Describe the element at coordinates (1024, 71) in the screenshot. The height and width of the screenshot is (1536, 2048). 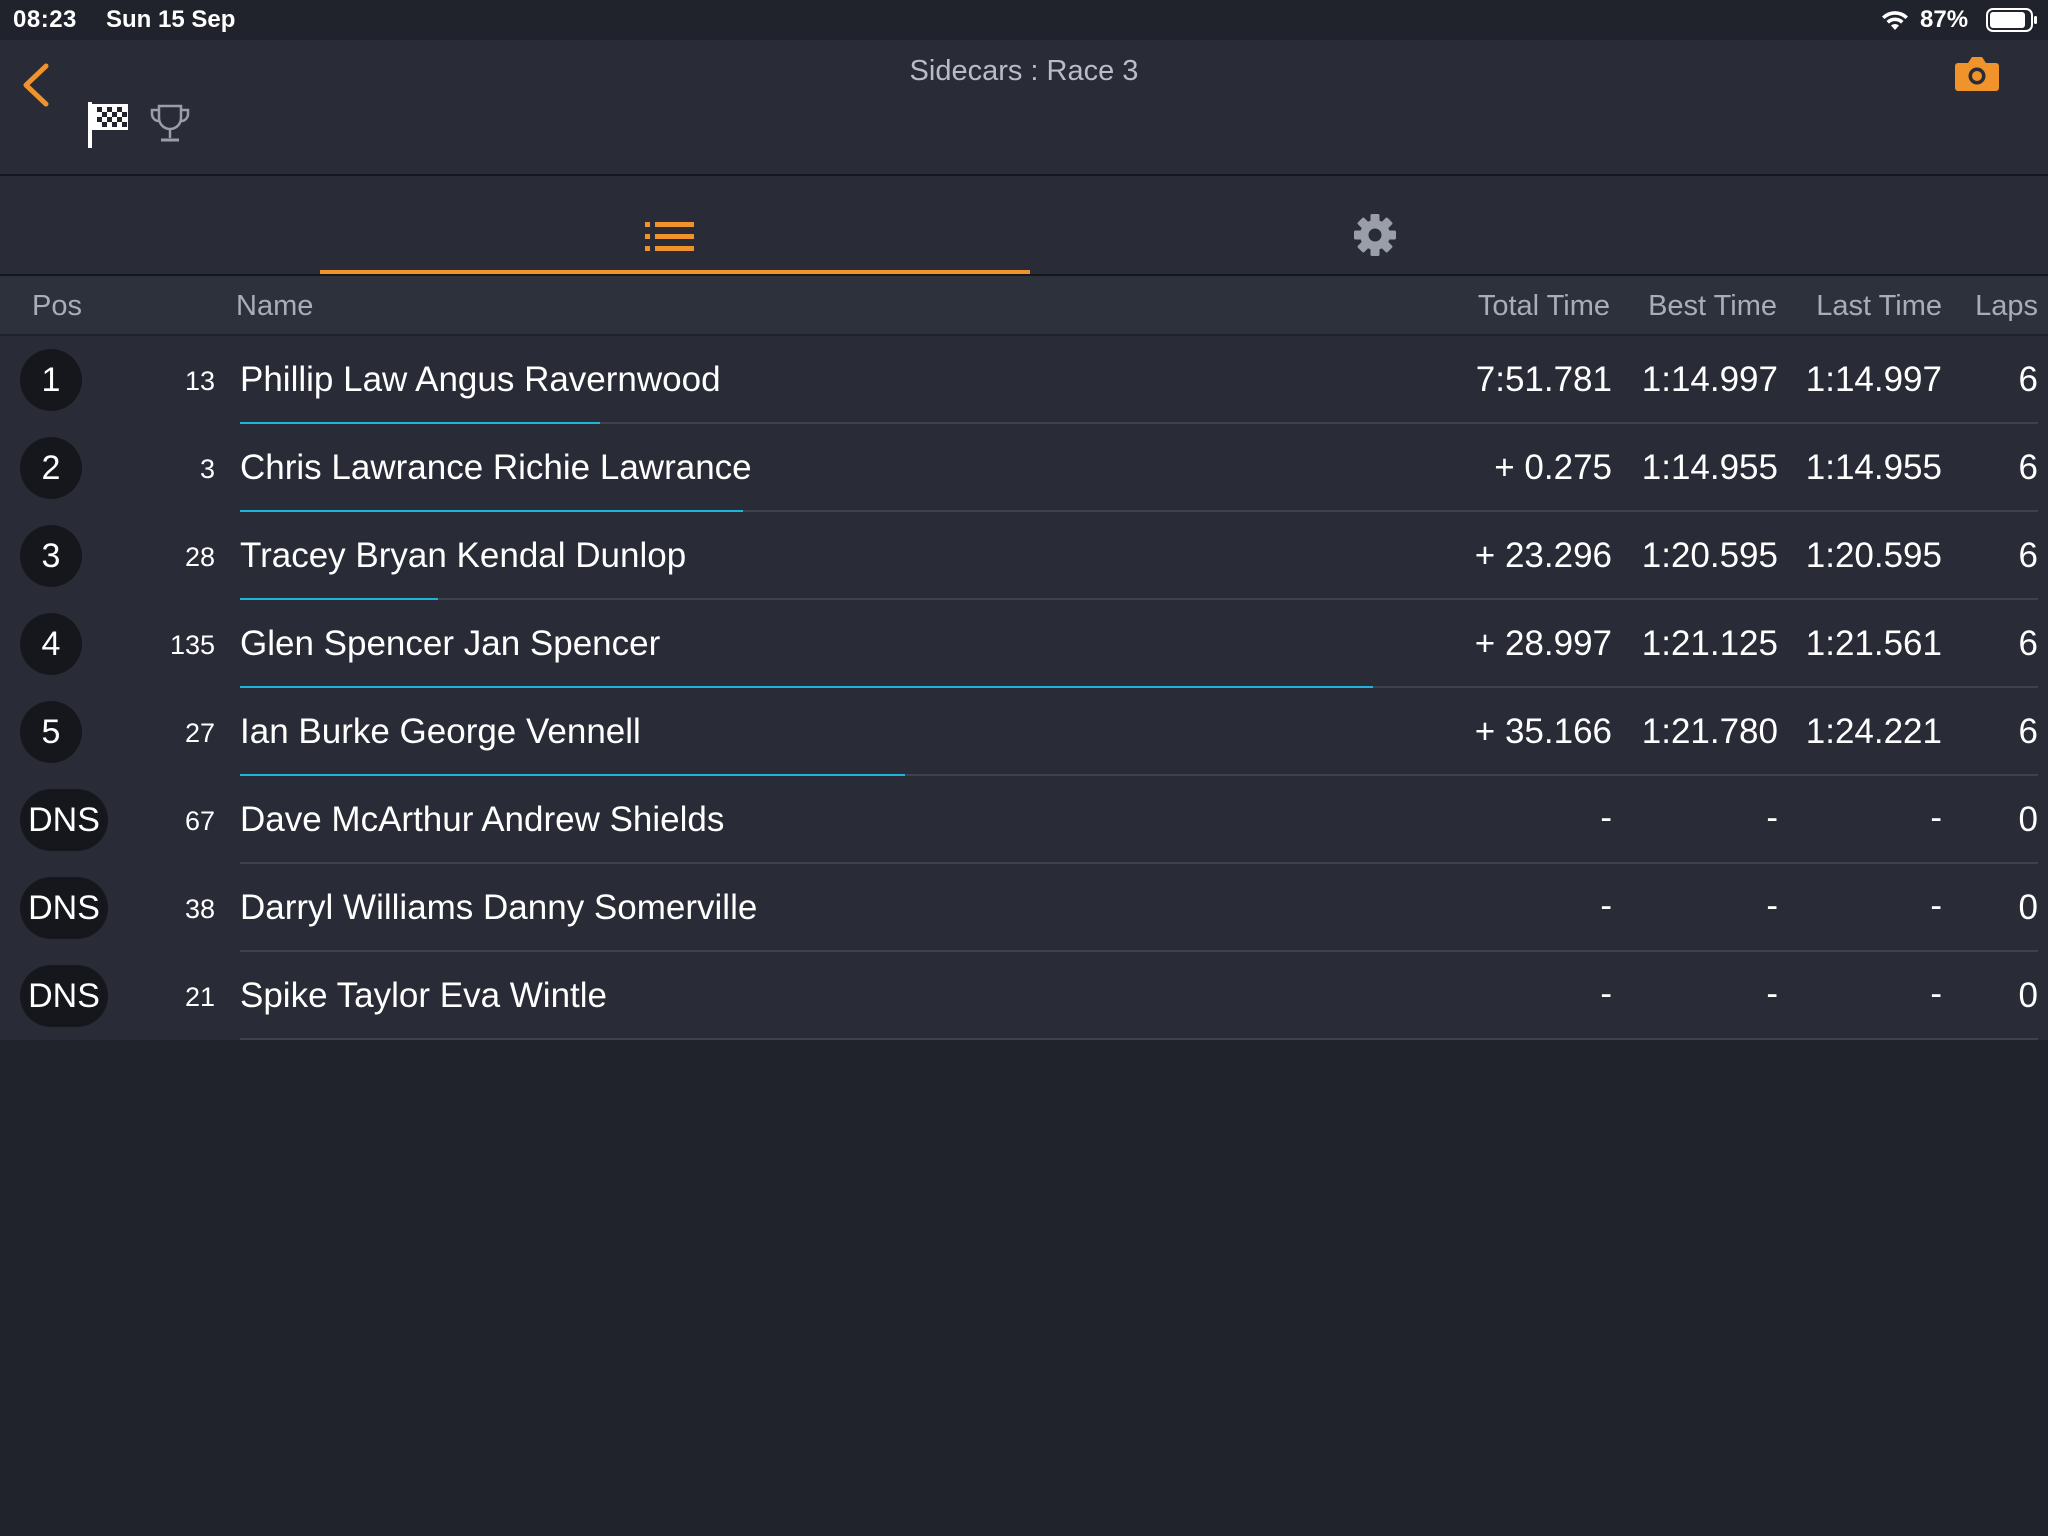
I see `page-title: Sidecars : Race 3` at that location.